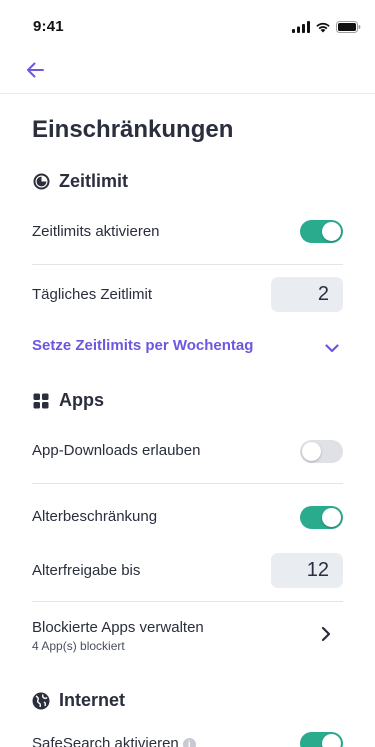  What do you see at coordinates (94, 181) in the screenshot?
I see `section-zeitlimit-title: Zeitlimit` at bounding box center [94, 181].